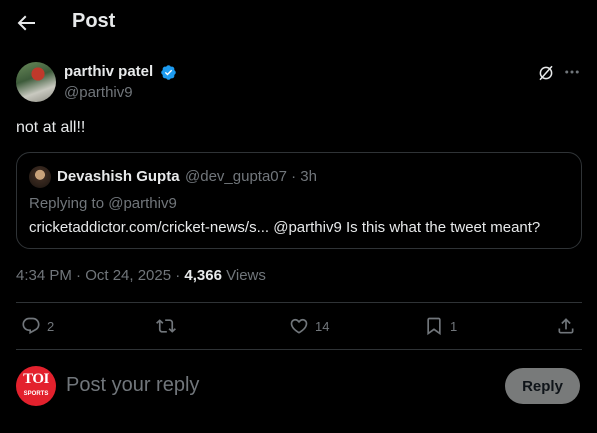 The width and height of the screenshot is (597, 433). Describe the element at coordinates (40, 177) in the screenshot. I see `quoted-author-avatar` at that location.